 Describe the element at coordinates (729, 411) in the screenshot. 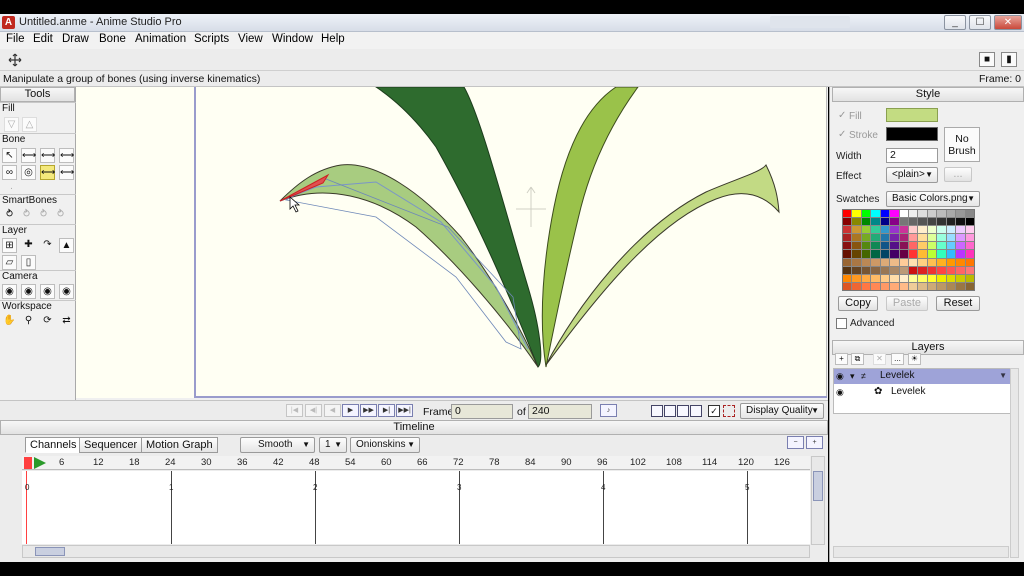

I see `safe-area-icon` at that location.